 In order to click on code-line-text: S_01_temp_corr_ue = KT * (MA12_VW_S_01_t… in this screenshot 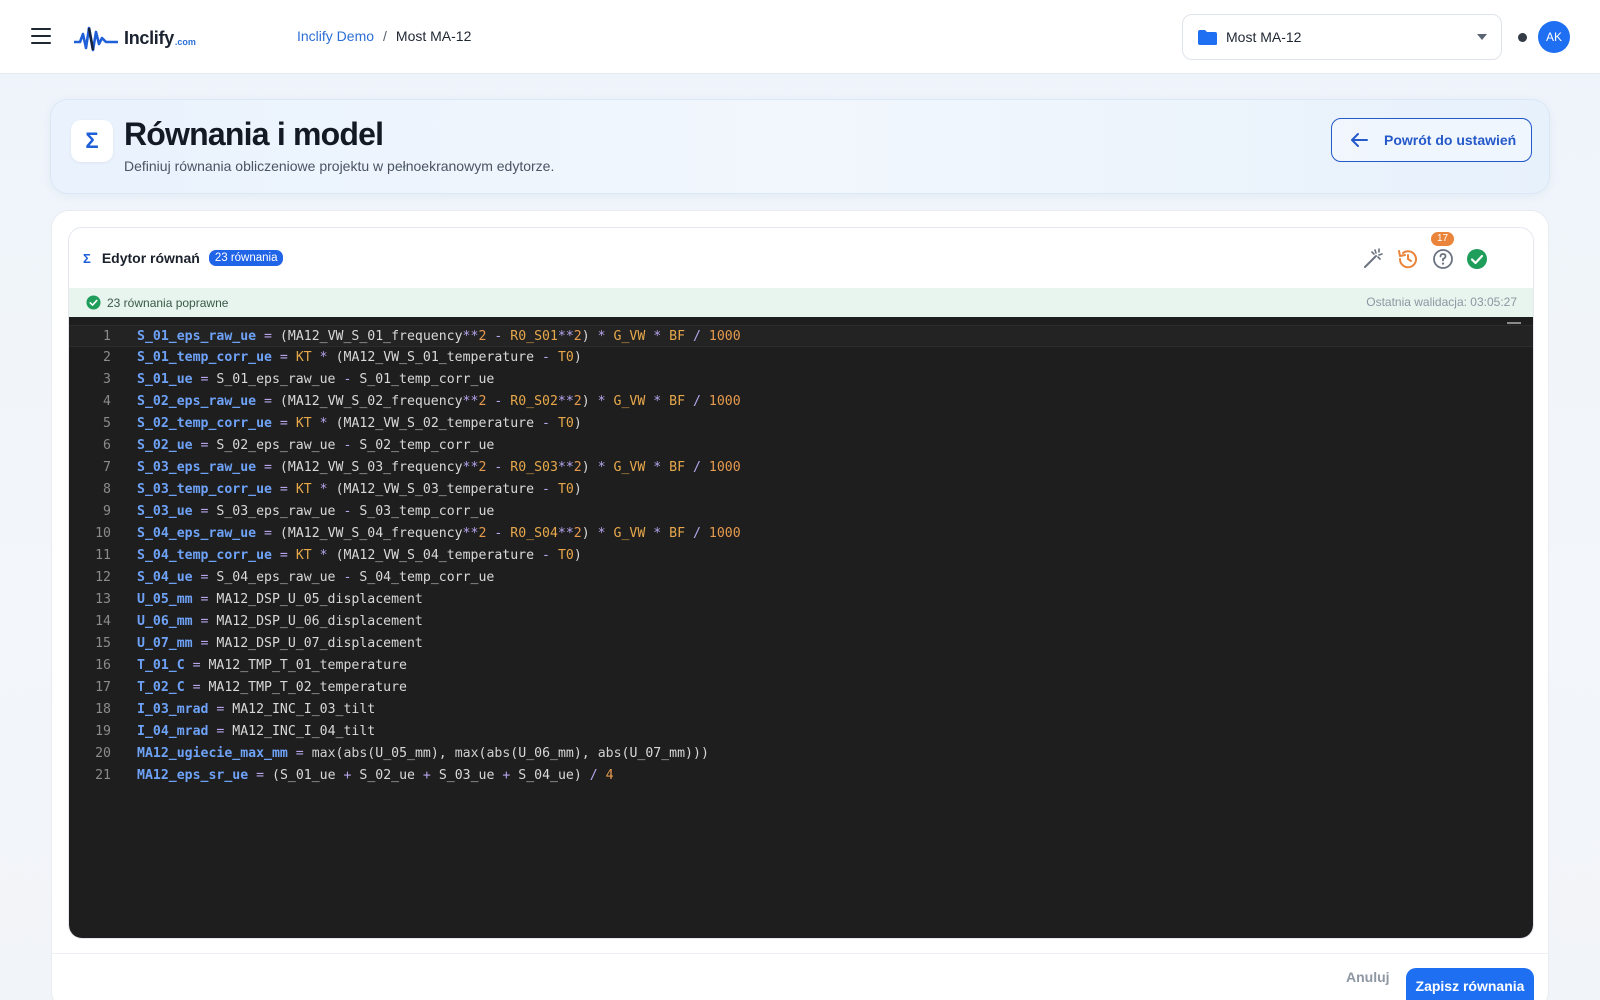, I will do `click(359, 357)`.